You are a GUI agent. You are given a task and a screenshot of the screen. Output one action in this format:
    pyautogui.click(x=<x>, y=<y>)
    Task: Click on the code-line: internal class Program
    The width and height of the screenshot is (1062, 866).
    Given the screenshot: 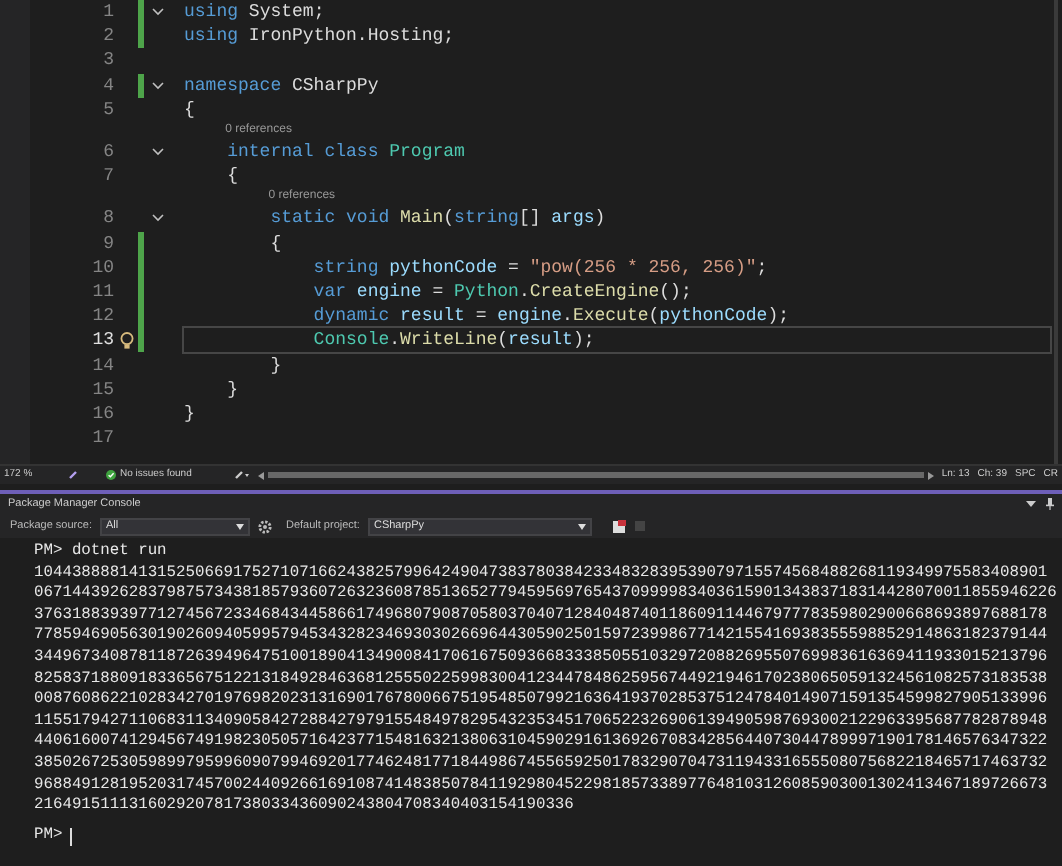 What is the action you would take?
    pyautogui.click(x=346, y=152)
    